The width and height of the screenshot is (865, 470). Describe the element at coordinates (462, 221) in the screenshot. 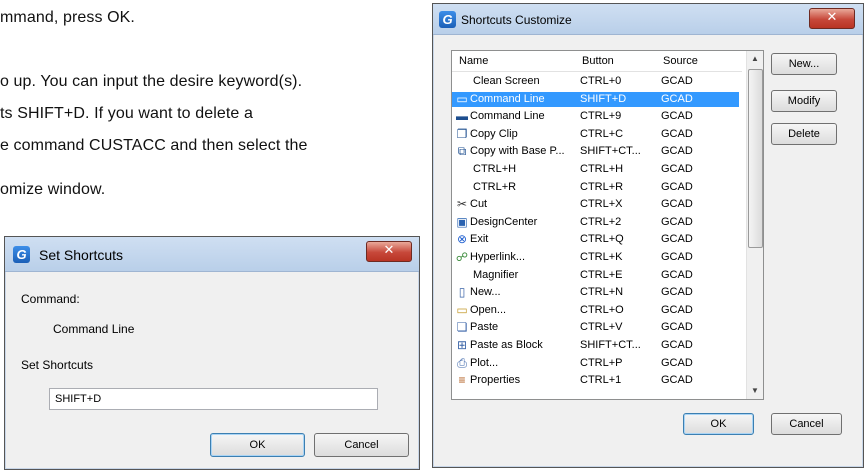

I see `design-center-icon: ▣` at that location.